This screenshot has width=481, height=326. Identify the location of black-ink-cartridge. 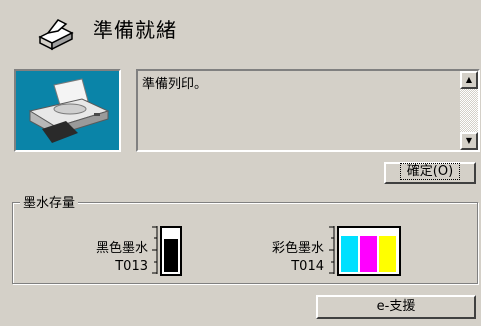
(171, 251).